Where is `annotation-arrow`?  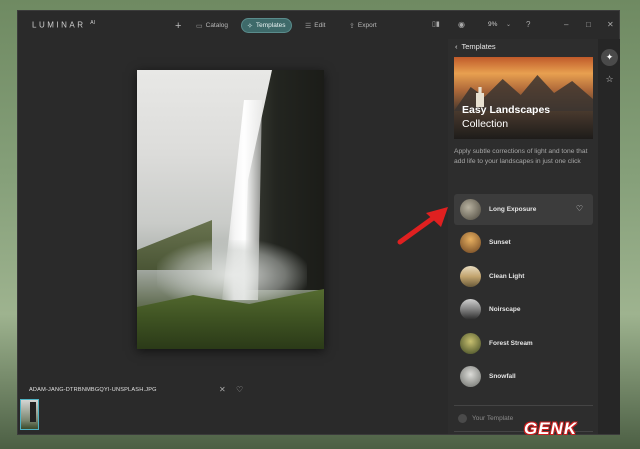
annotation-arrow is located at coordinates (422, 226).